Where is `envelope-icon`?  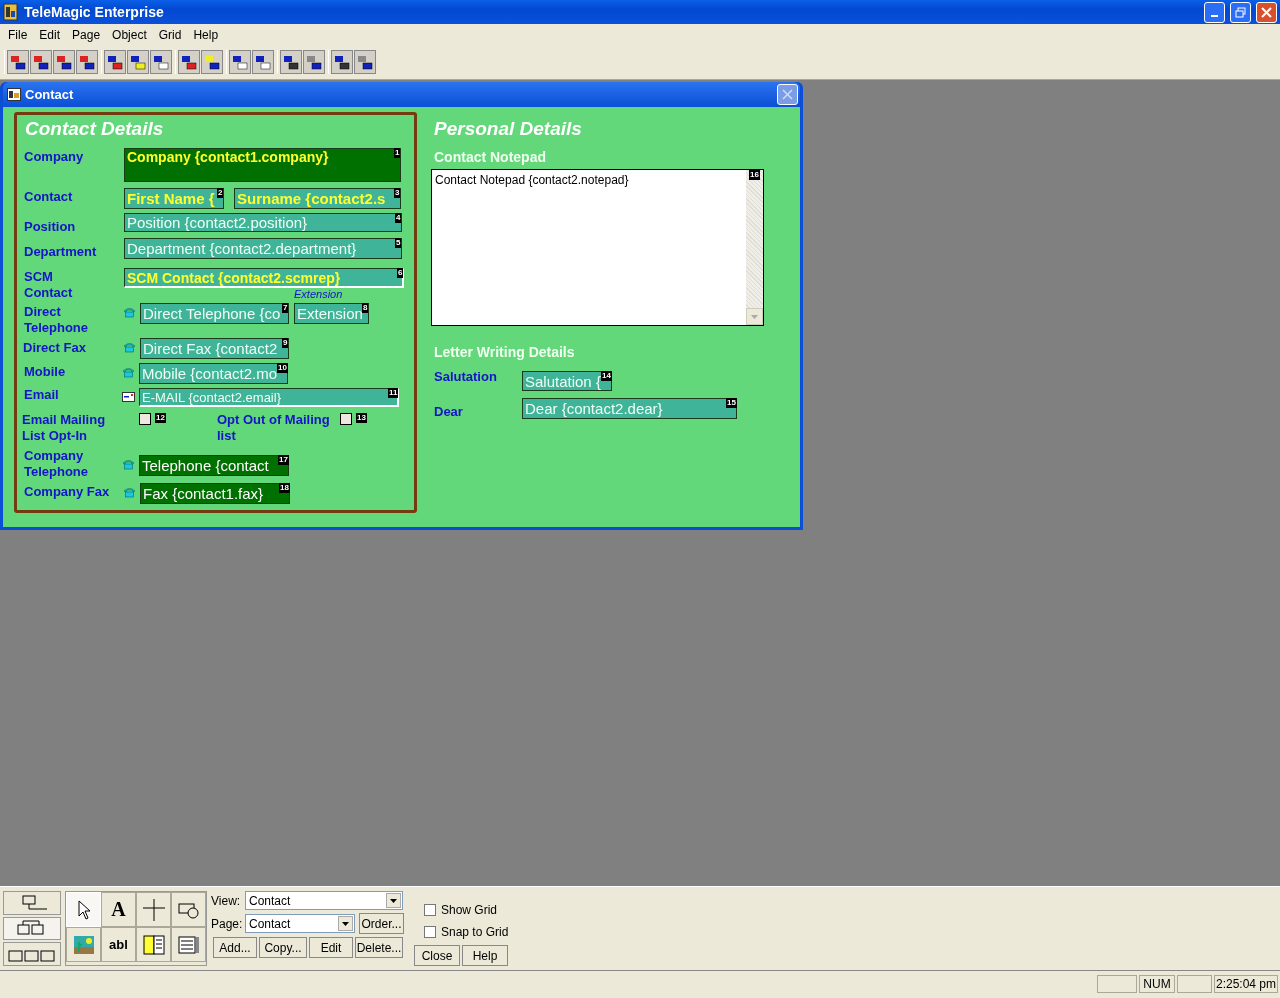 envelope-icon is located at coordinates (128, 397).